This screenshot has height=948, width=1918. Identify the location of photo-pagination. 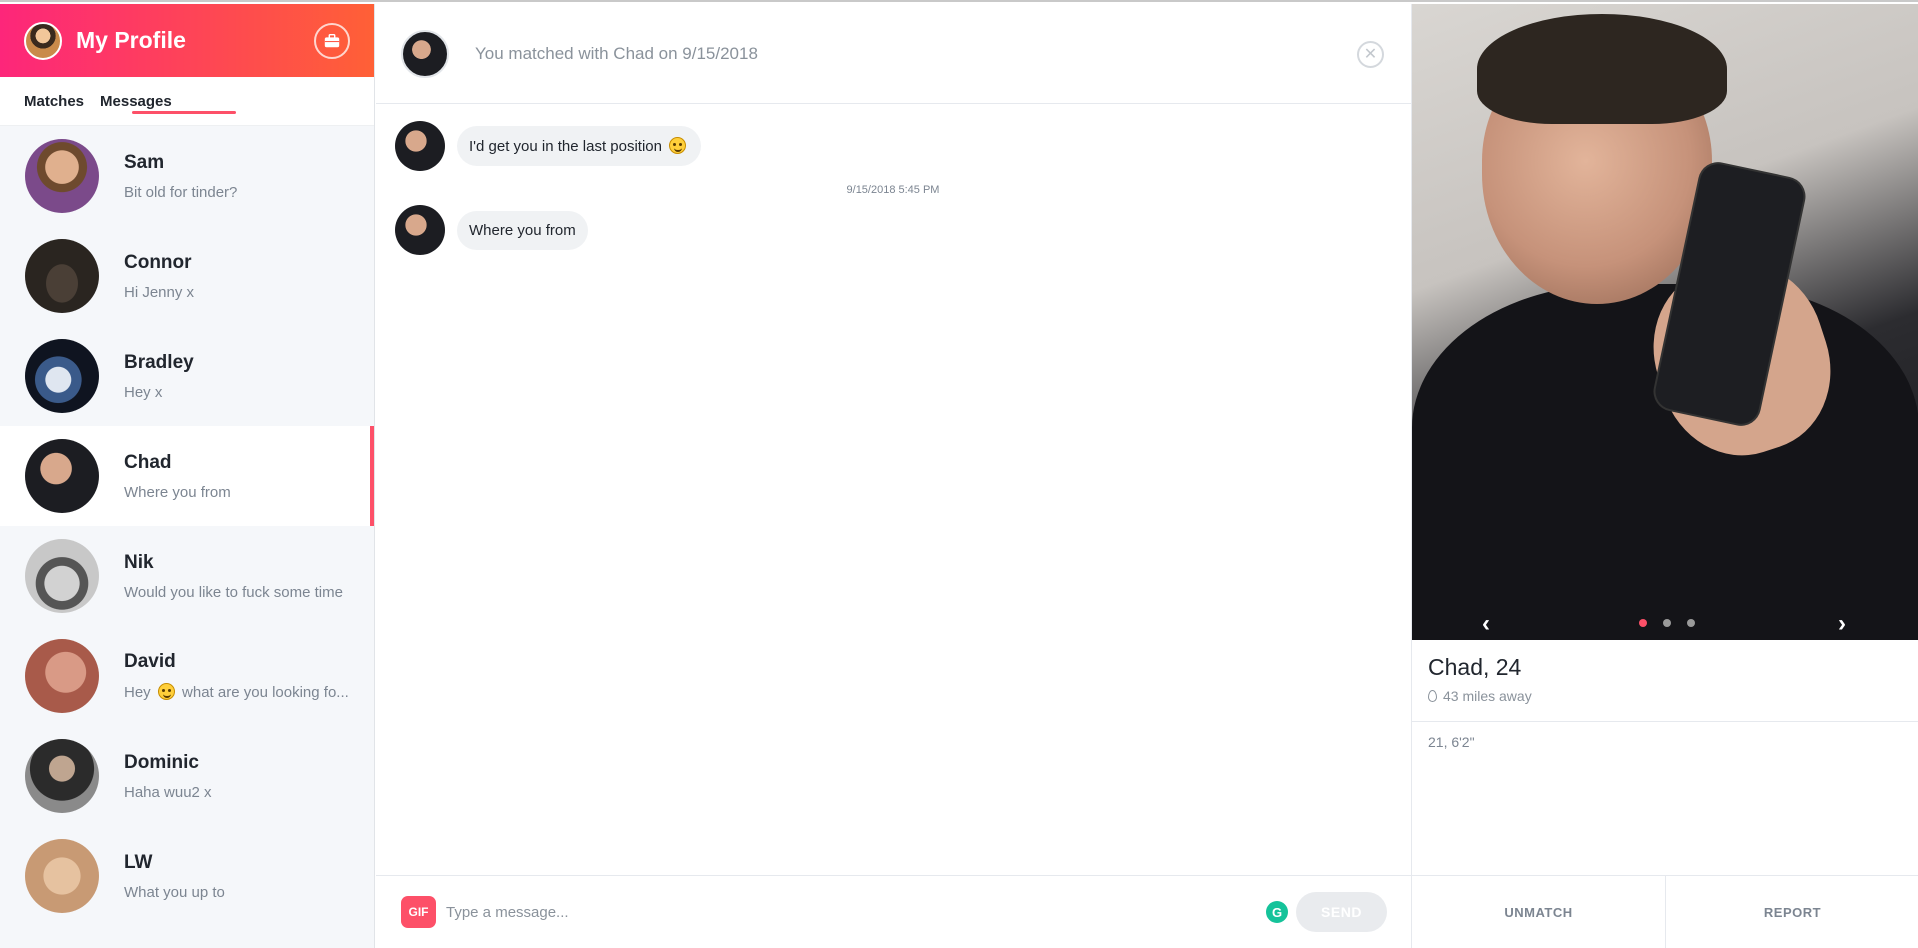
(1667, 623).